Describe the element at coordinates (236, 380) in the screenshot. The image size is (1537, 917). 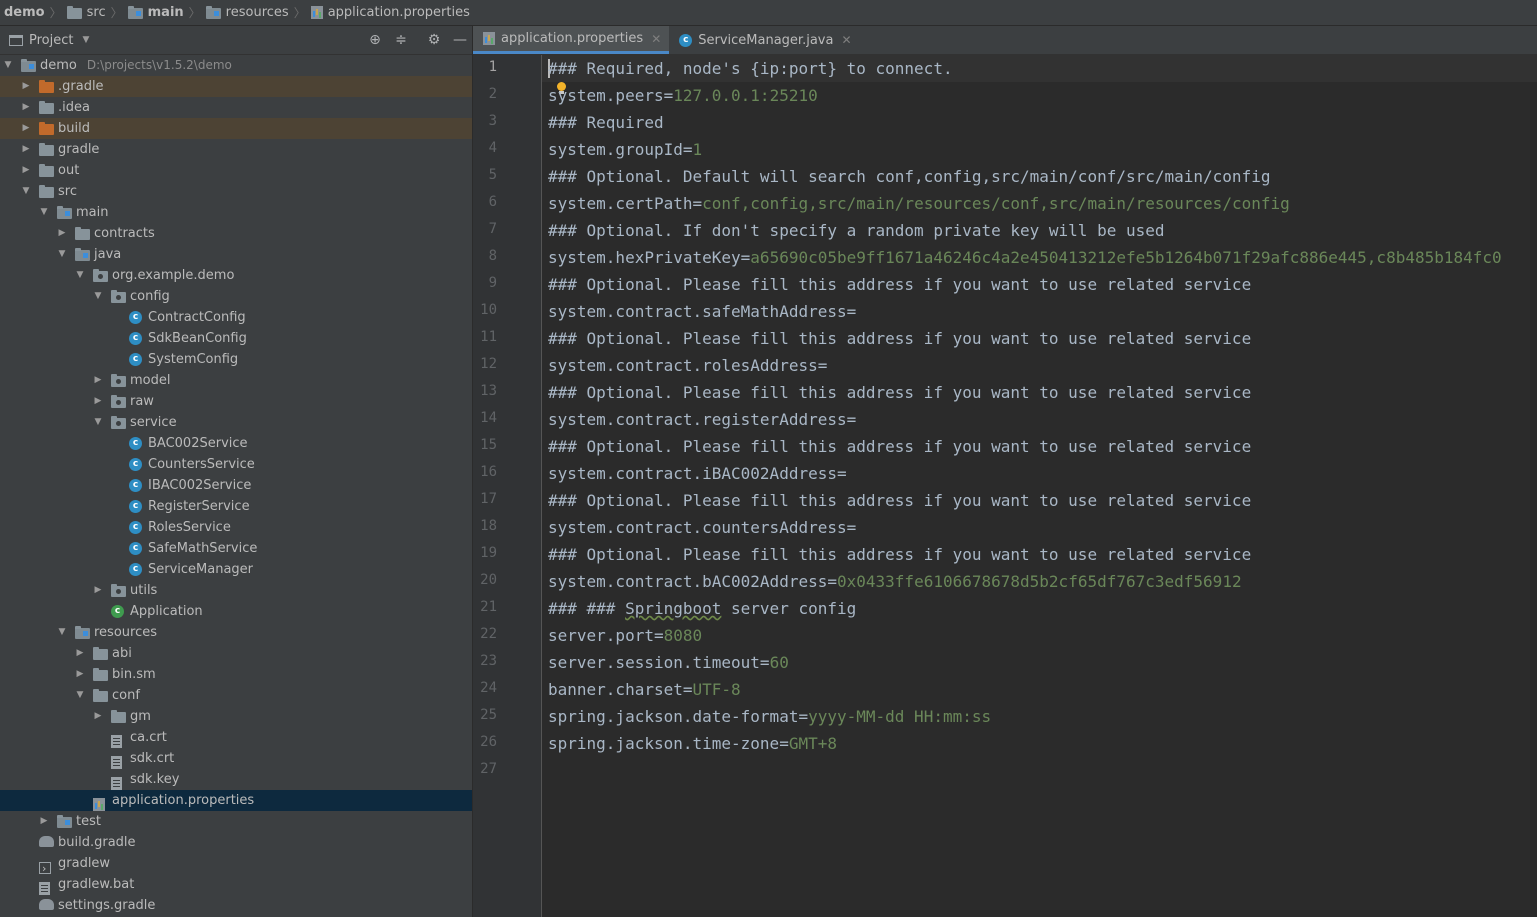
I see `tree-node: ▶ model` at that location.